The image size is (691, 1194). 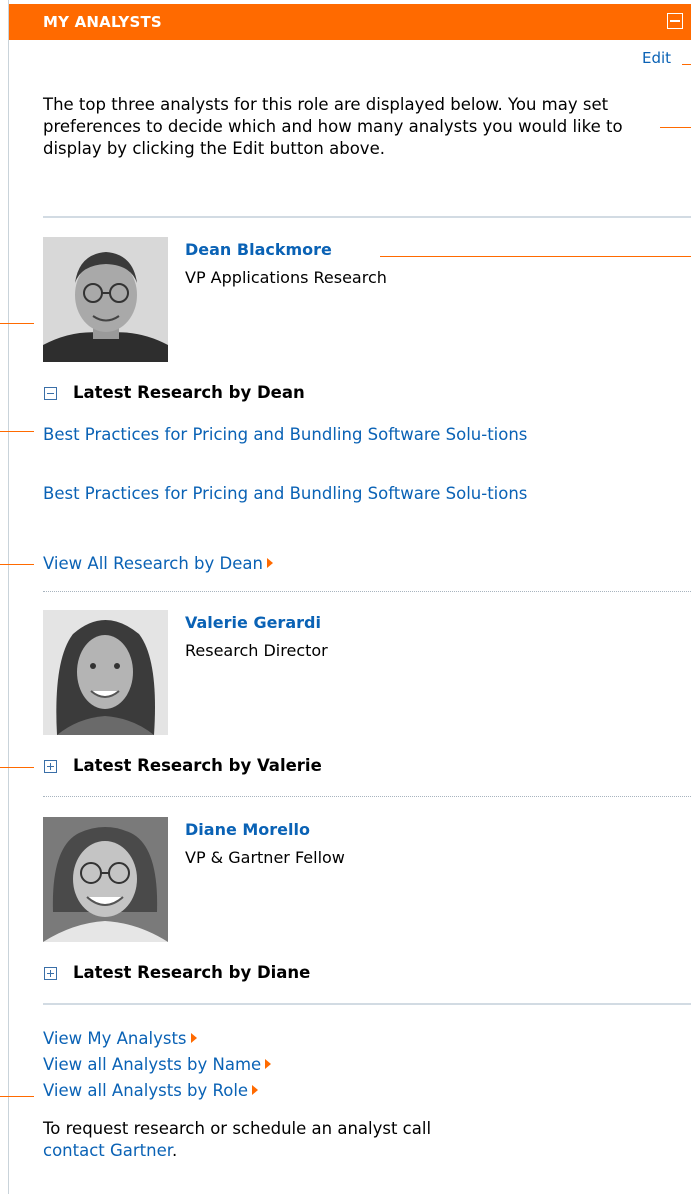 What do you see at coordinates (8, 597) in the screenshot?
I see `left-border` at bounding box center [8, 597].